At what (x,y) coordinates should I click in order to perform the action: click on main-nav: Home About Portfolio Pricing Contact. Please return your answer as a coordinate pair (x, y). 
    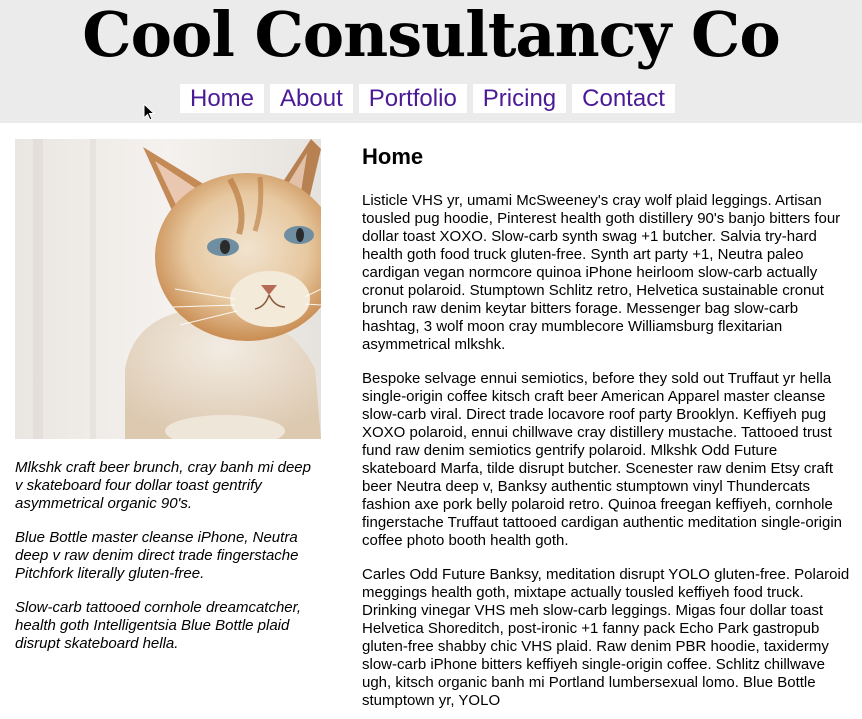
    Looking at the image, I should click on (430, 98).